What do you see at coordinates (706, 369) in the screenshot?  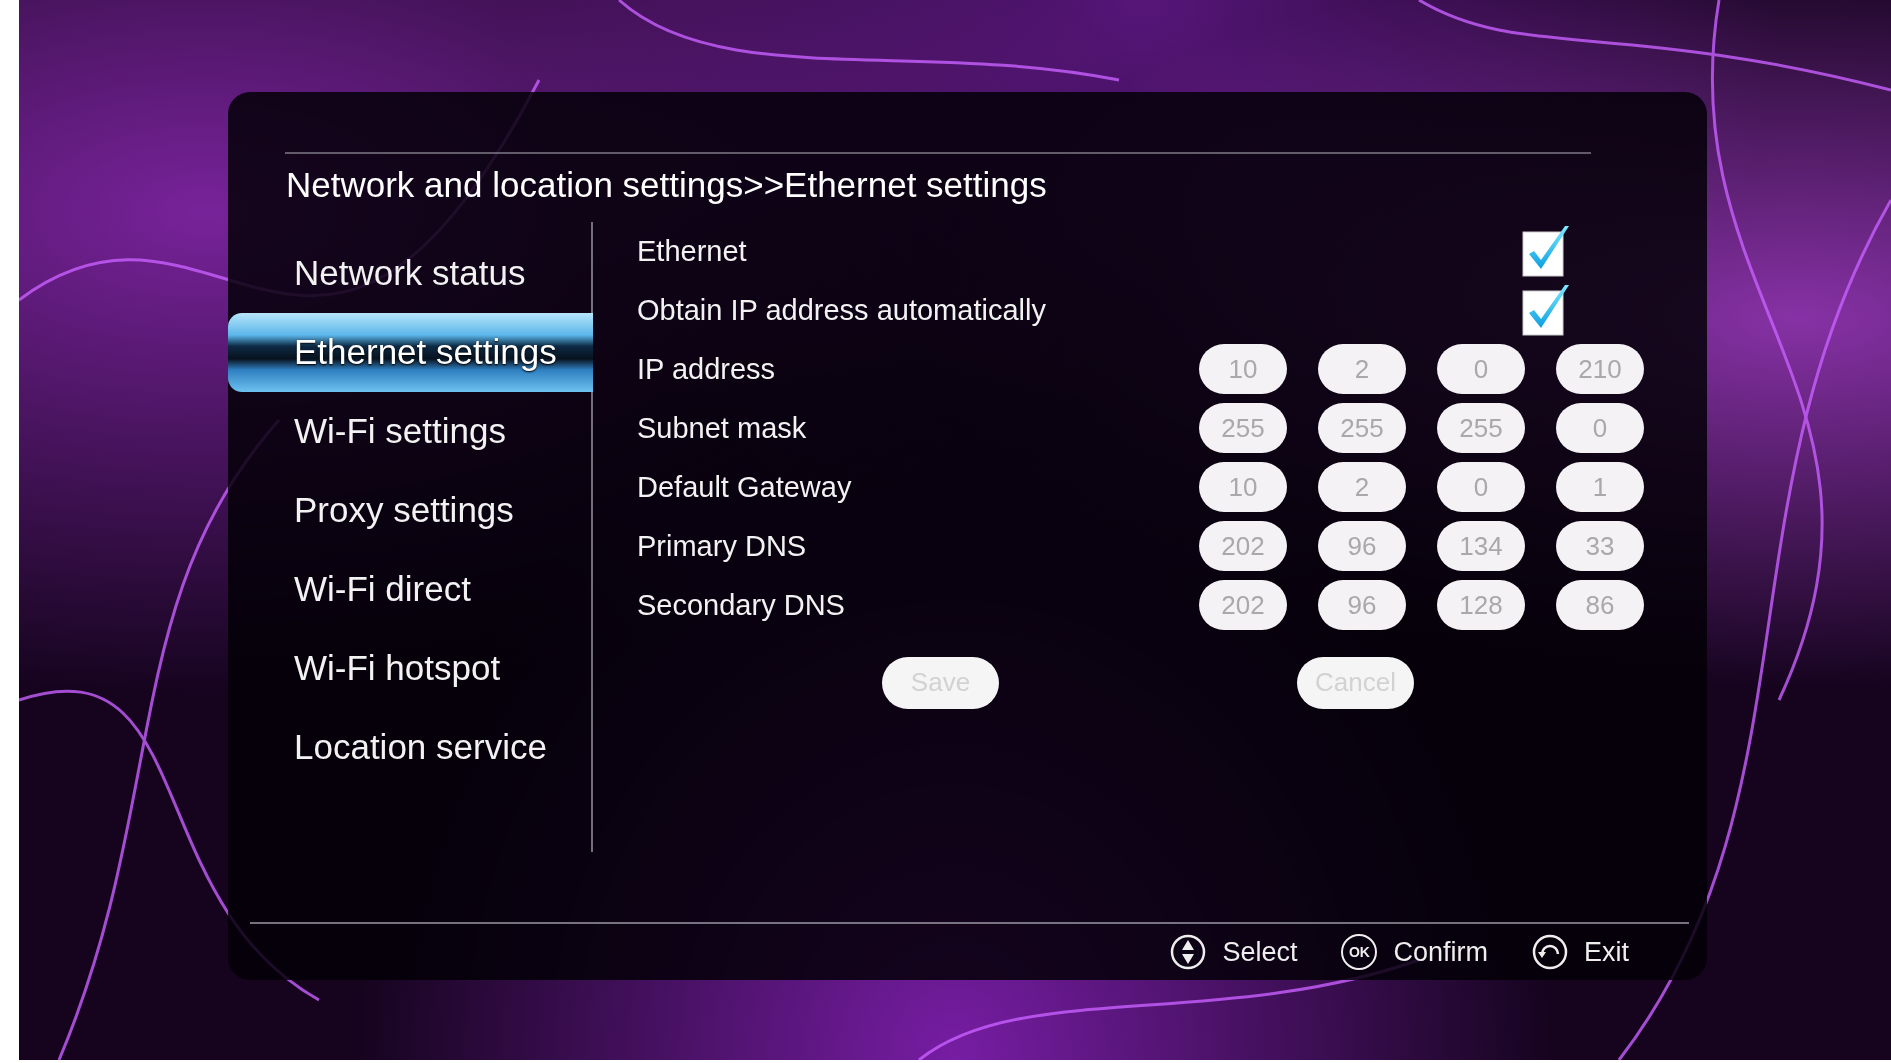 I see `setting-label: IP address` at bounding box center [706, 369].